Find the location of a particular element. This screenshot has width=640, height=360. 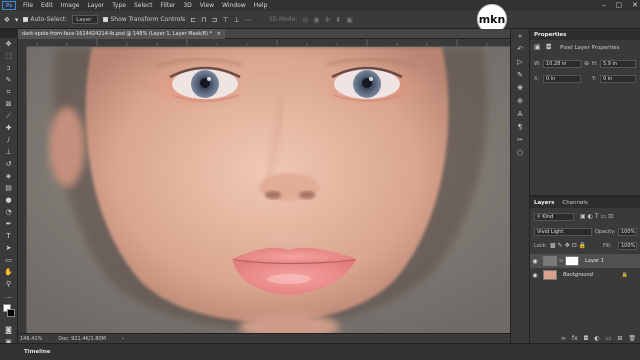

dropdown-chevron-icon: ▾ is located at coordinates (17, 20).